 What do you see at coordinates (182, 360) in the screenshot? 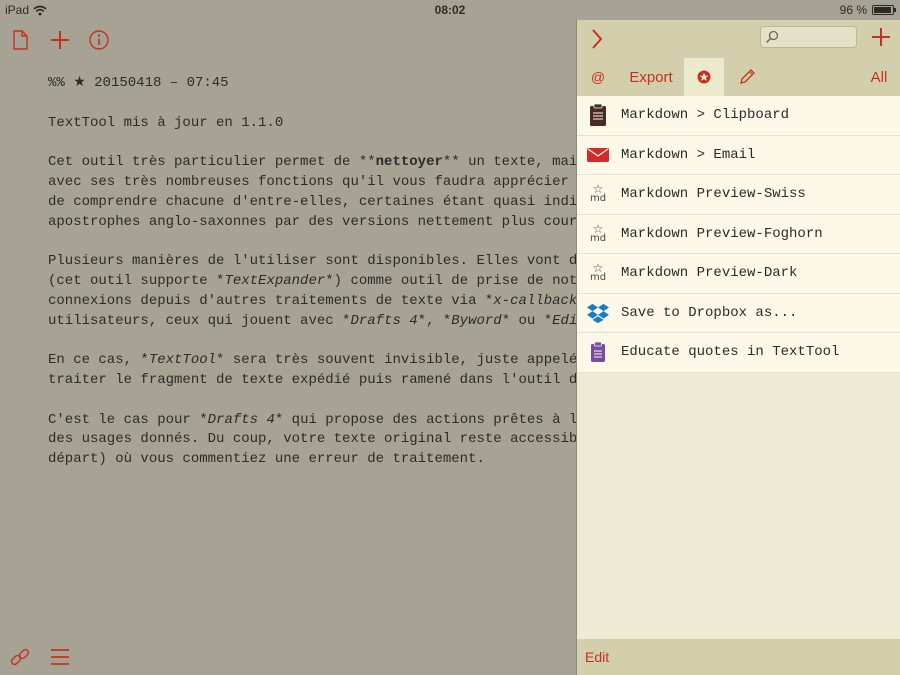
I see `italic-text: TextTool` at bounding box center [182, 360].